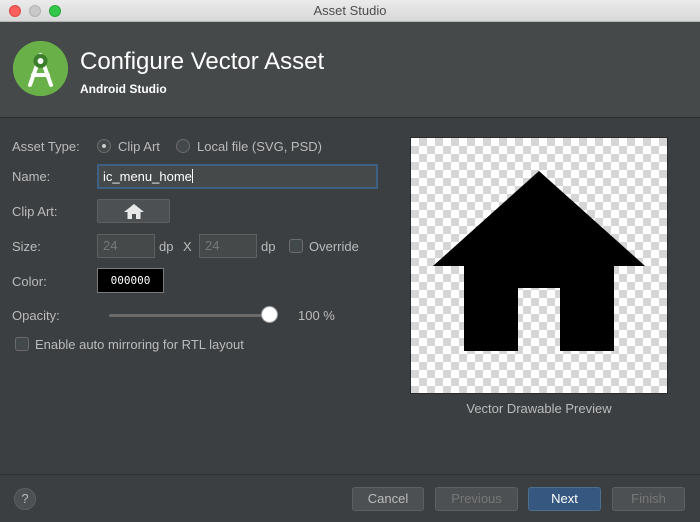 The height and width of the screenshot is (522, 700). I want to click on dialog-title: Configure Vector Asset, so click(202, 61).